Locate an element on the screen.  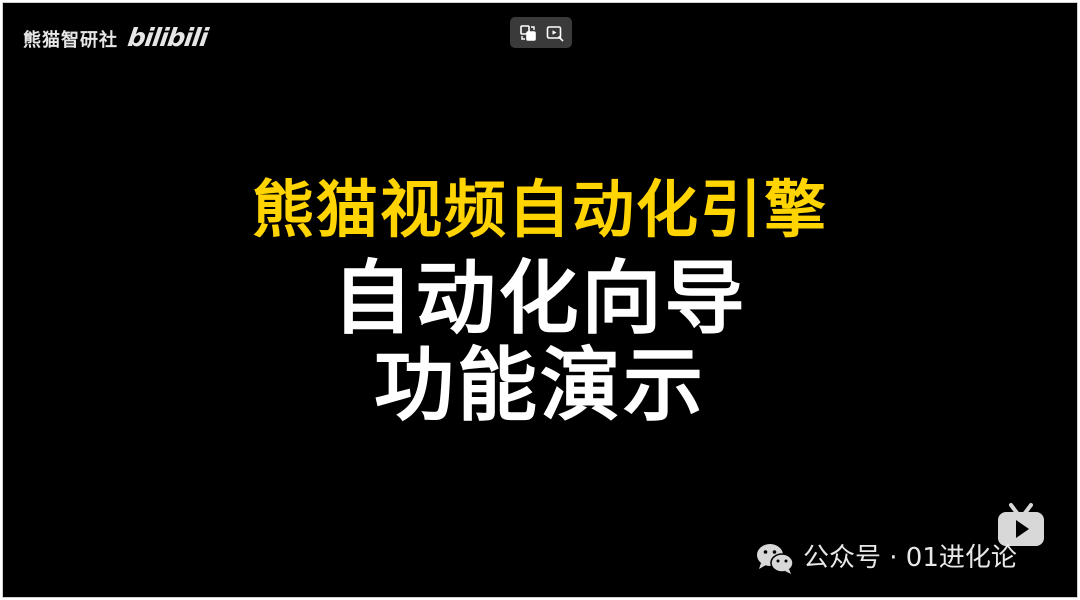
switch-screen-button is located at coordinates (528, 33).